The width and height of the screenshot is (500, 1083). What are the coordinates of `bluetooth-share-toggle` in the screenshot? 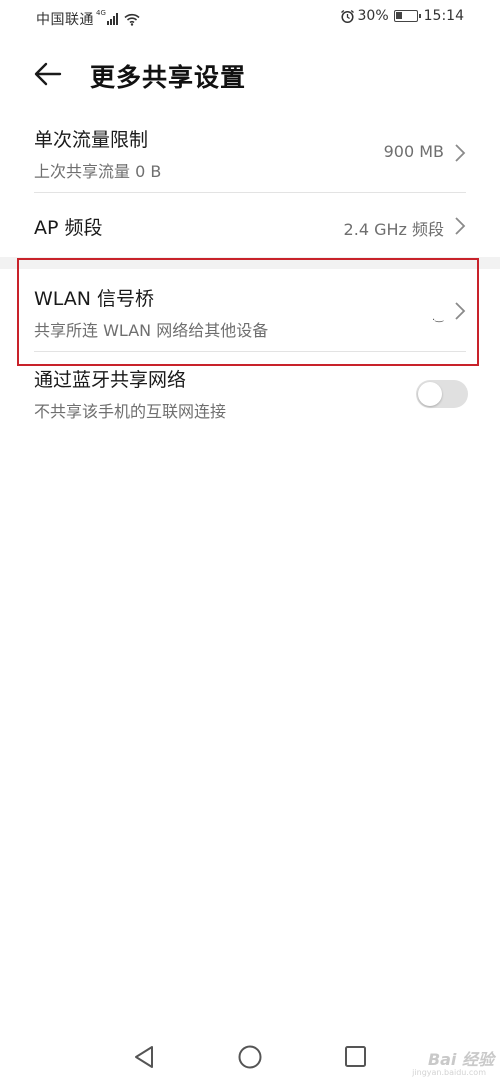 It's located at (442, 394).